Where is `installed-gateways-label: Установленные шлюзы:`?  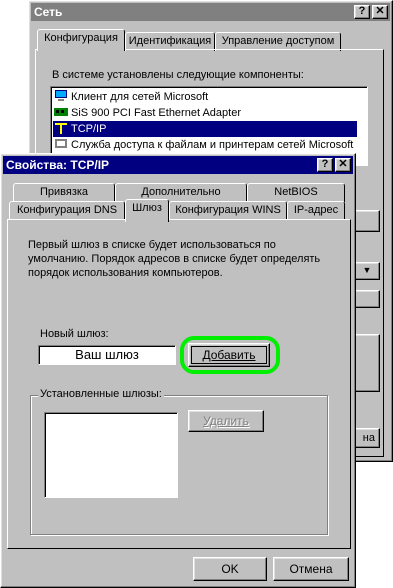
installed-gateways-label: Установленные шлюзы: is located at coordinates (101, 394).